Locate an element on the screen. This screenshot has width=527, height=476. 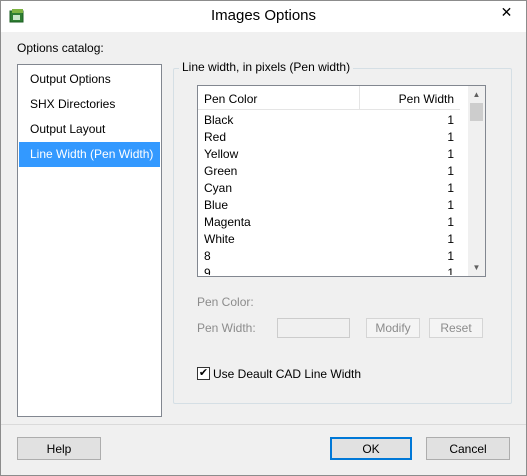
close-icon: ✕ is located at coordinates (506, 11).